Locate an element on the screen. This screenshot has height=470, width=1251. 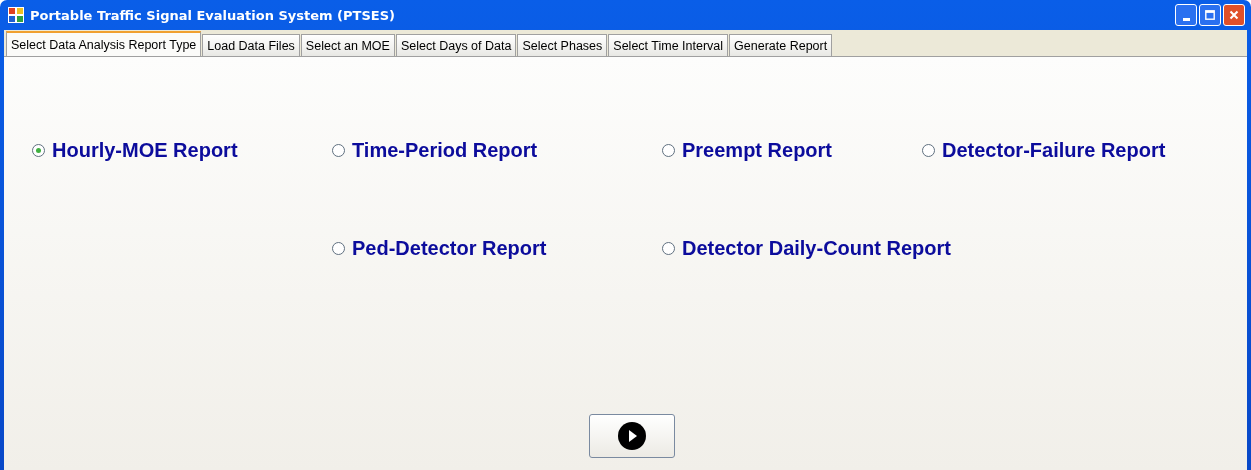
minimize-icon is located at coordinates (1186, 19).